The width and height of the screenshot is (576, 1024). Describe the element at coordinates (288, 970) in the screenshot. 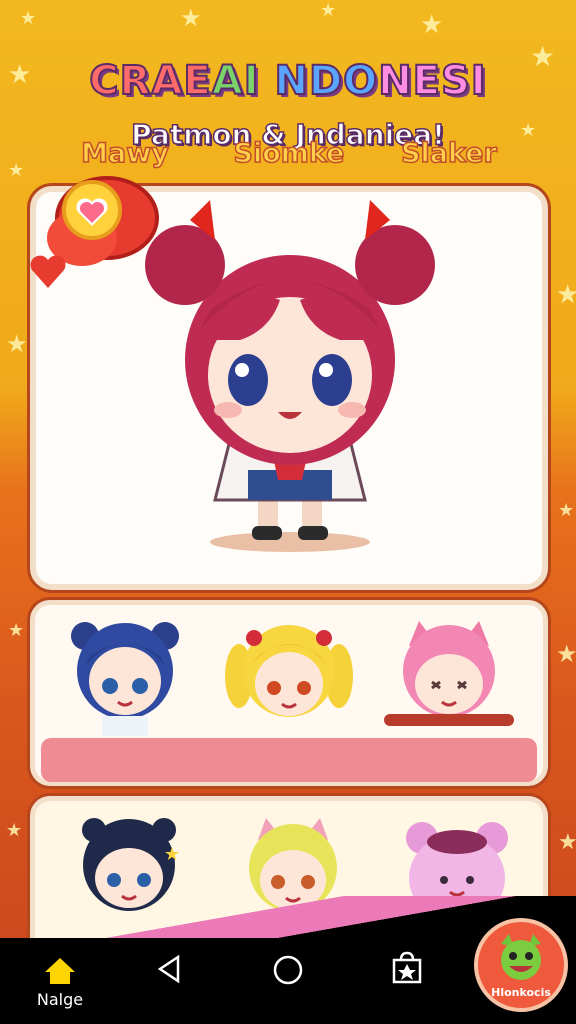

I see `home-circle-icon` at that location.